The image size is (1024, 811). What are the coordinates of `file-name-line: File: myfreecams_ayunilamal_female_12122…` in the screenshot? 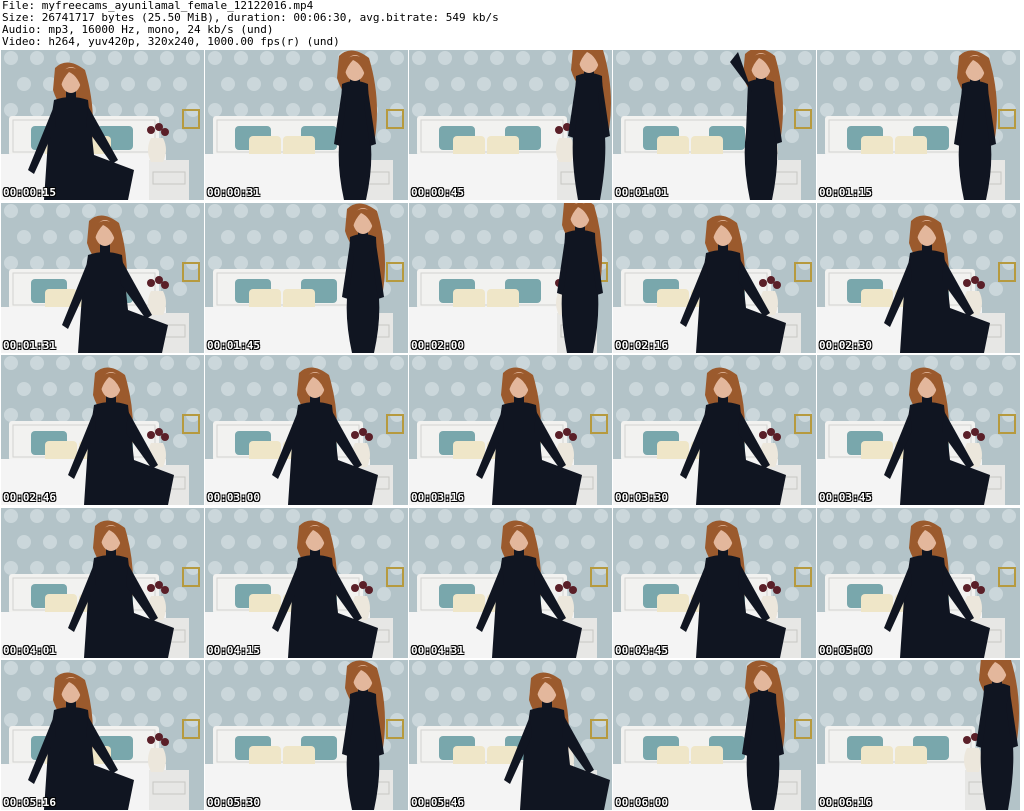 It's located at (158, 6).